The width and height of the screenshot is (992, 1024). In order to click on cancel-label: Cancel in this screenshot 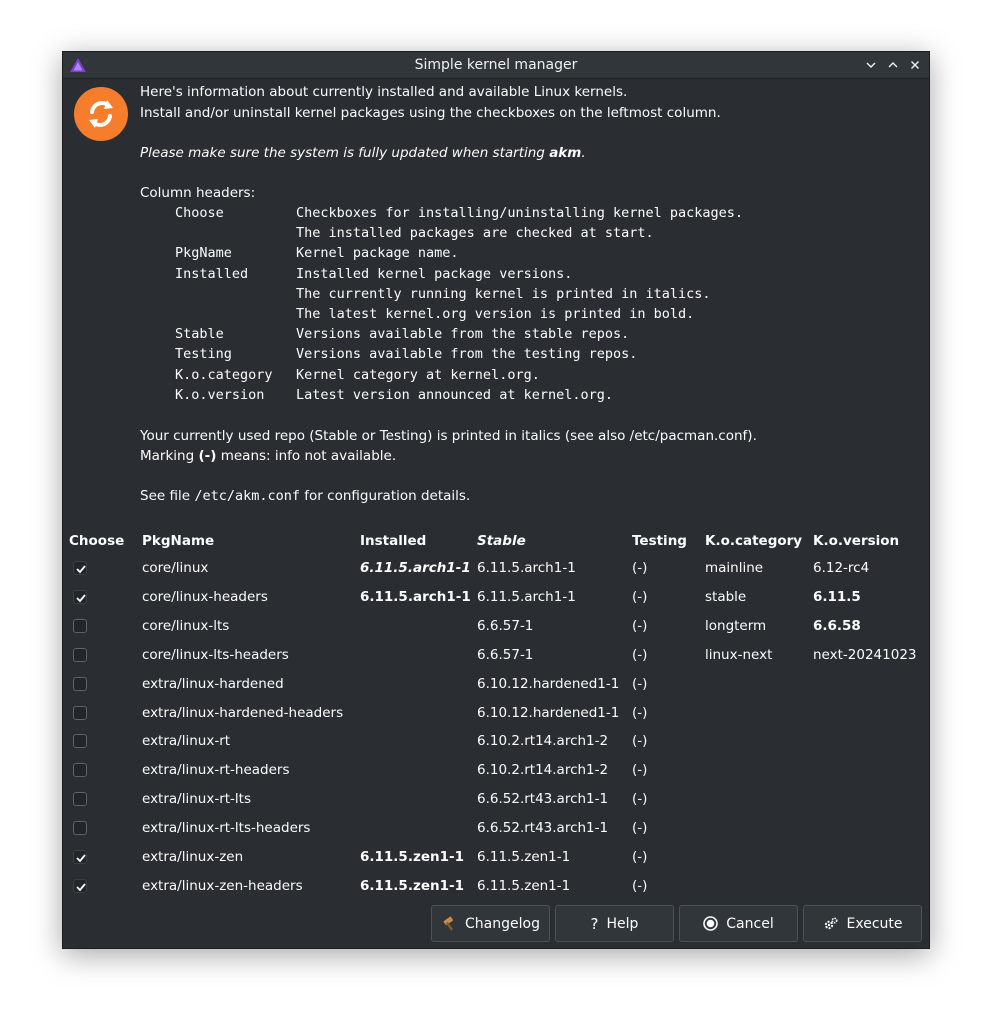, I will do `click(750, 923)`.